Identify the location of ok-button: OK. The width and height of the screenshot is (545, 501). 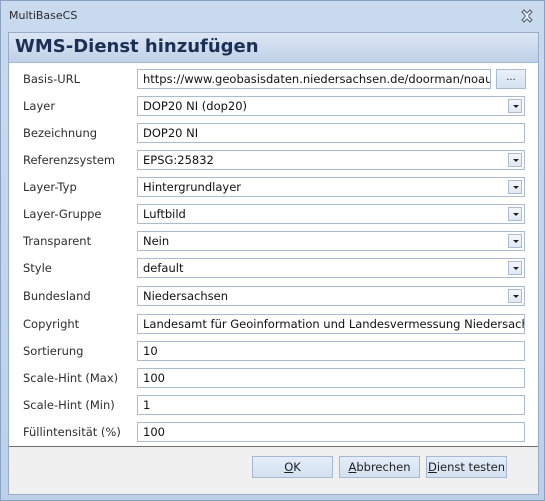
(292, 467).